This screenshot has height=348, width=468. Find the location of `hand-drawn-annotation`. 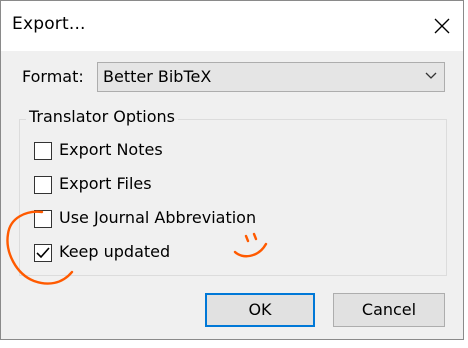

hand-drawn-annotation is located at coordinates (137, 247).